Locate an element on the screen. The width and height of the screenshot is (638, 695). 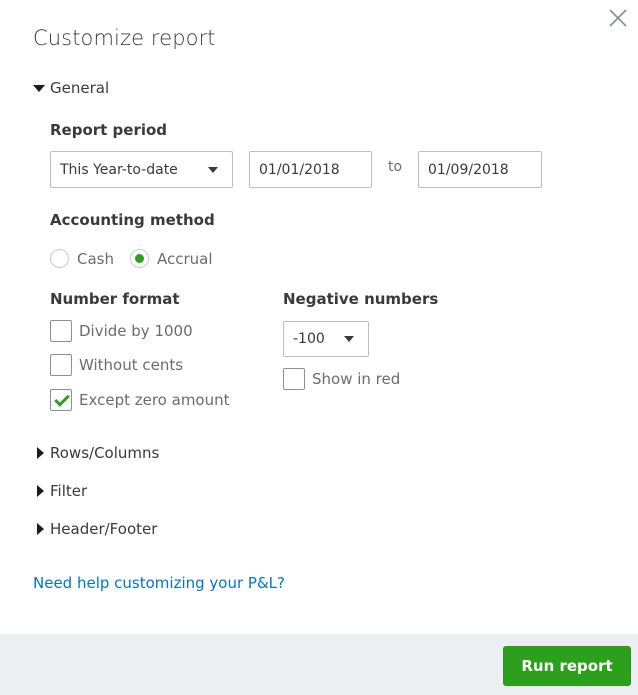
without-cents-option: Without cents is located at coordinates (116, 365).